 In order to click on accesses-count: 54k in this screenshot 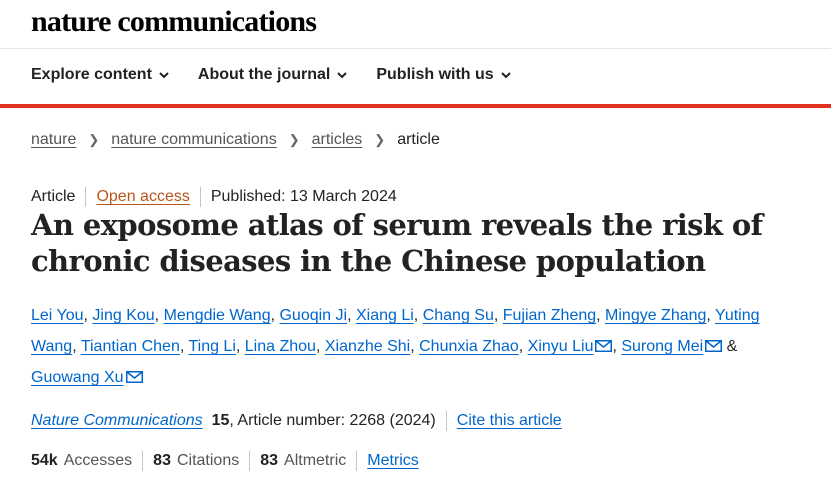, I will do `click(44, 460)`.